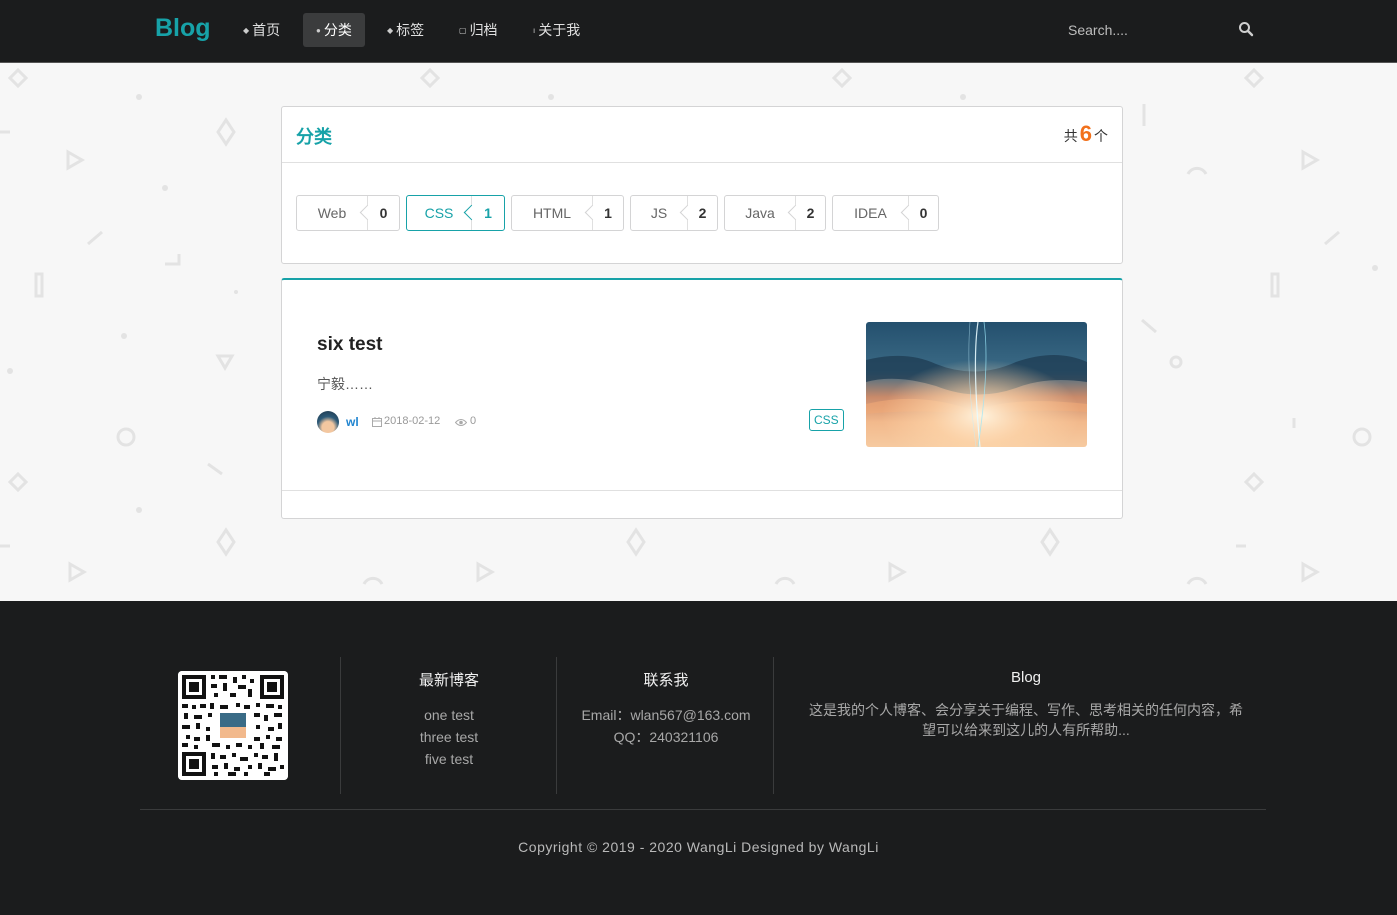  Describe the element at coordinates (826, 420) in the screenshot. I see `post-tag: CSS` at that location.